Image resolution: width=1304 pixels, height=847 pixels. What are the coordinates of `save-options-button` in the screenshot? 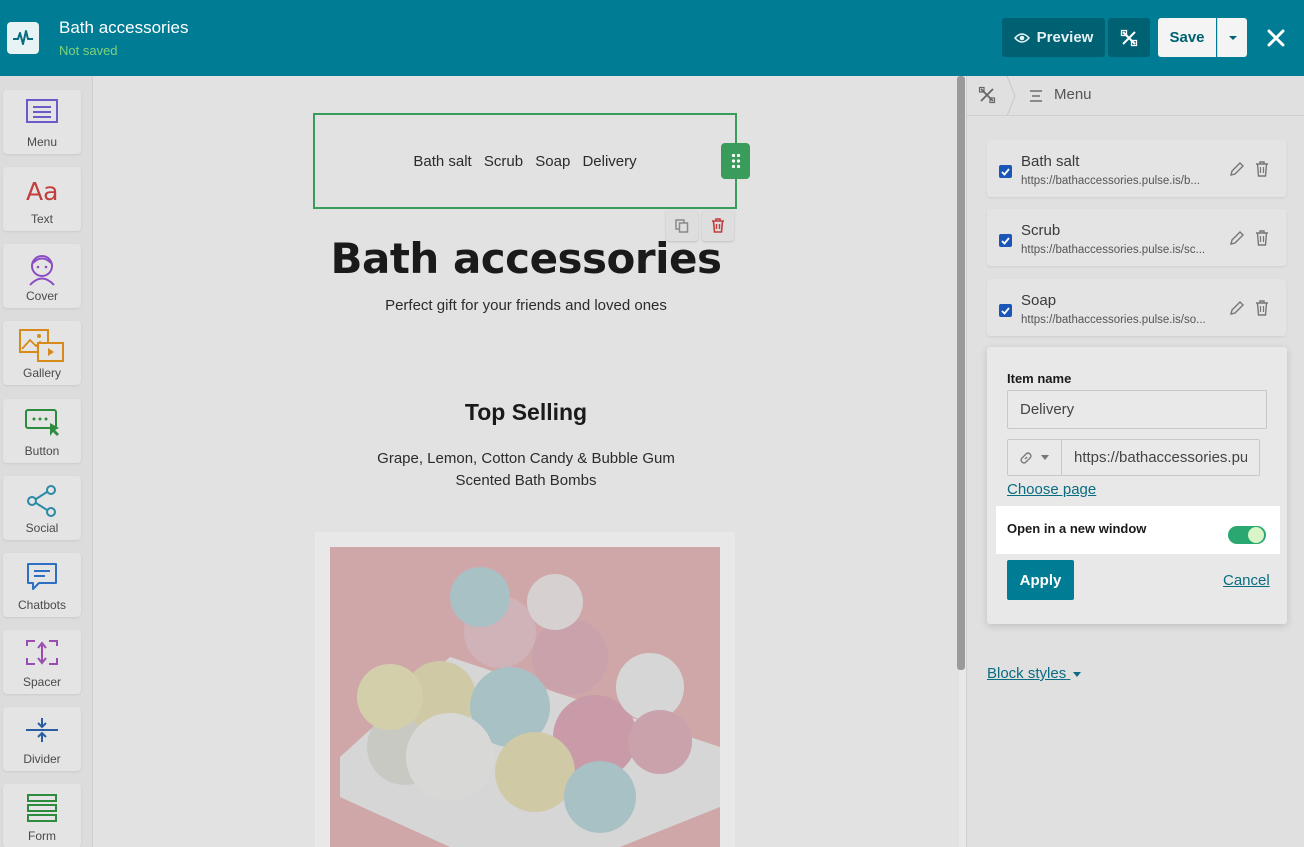 It's located at (1232, 37).